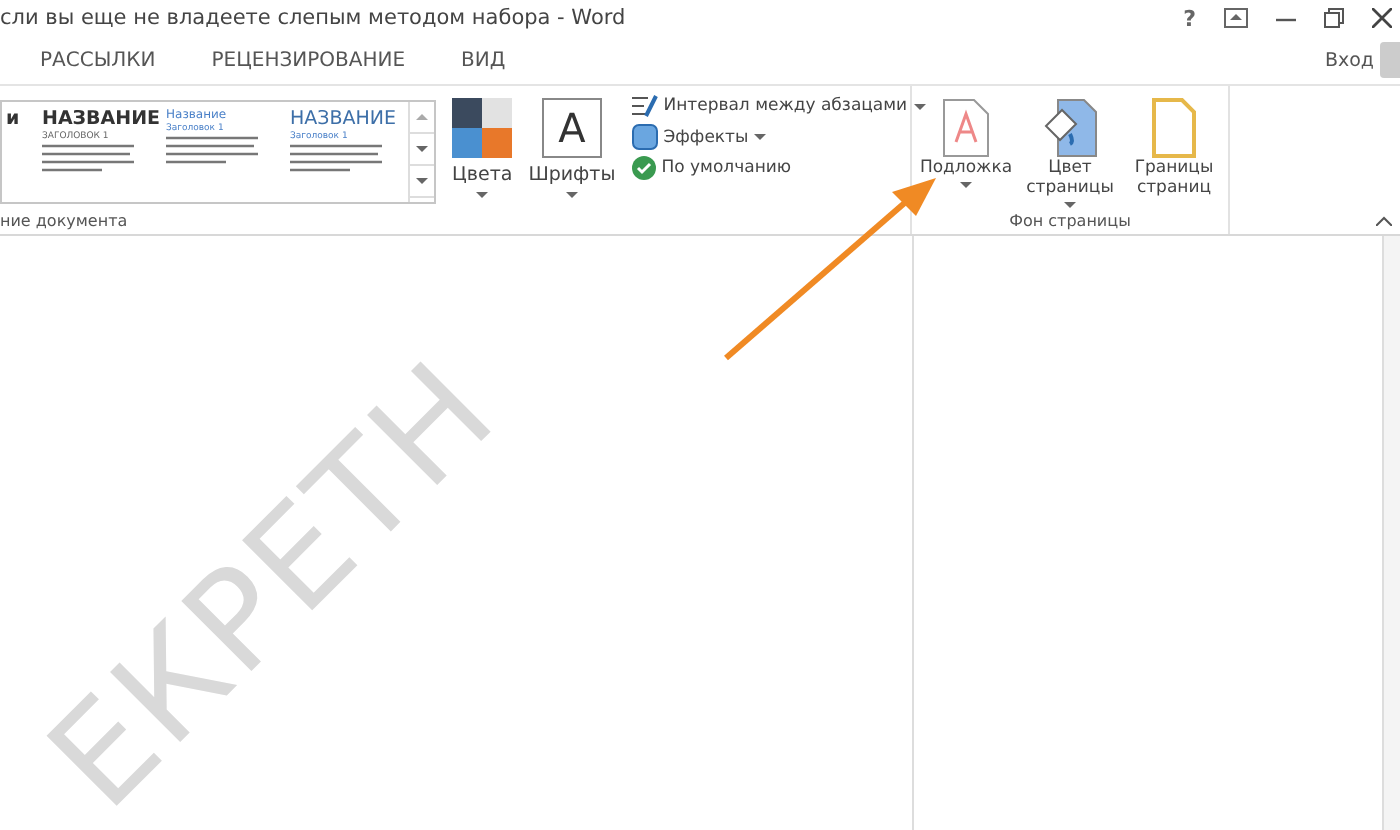  I want to click on scrollbar, so click(1391, 533).